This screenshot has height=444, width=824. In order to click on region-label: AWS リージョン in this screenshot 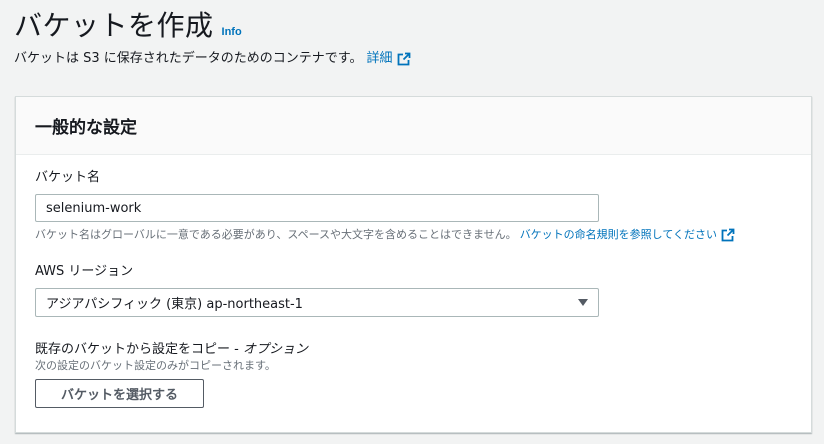, I will do `click(84, 271)`.